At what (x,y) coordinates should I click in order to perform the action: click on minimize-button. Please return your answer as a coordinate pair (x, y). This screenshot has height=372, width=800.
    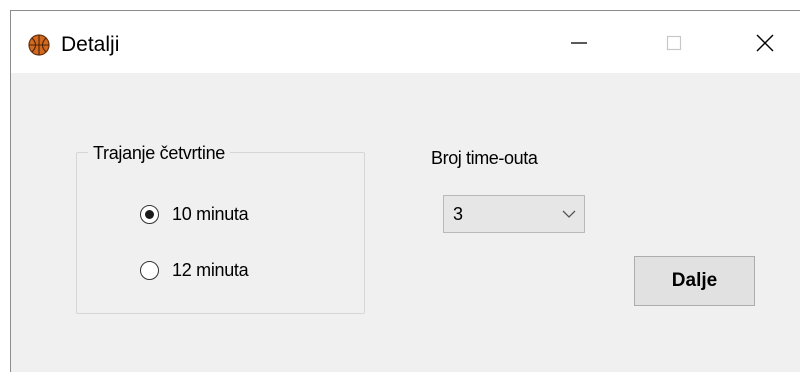
    Looking at the image, I should click on (579, 43).